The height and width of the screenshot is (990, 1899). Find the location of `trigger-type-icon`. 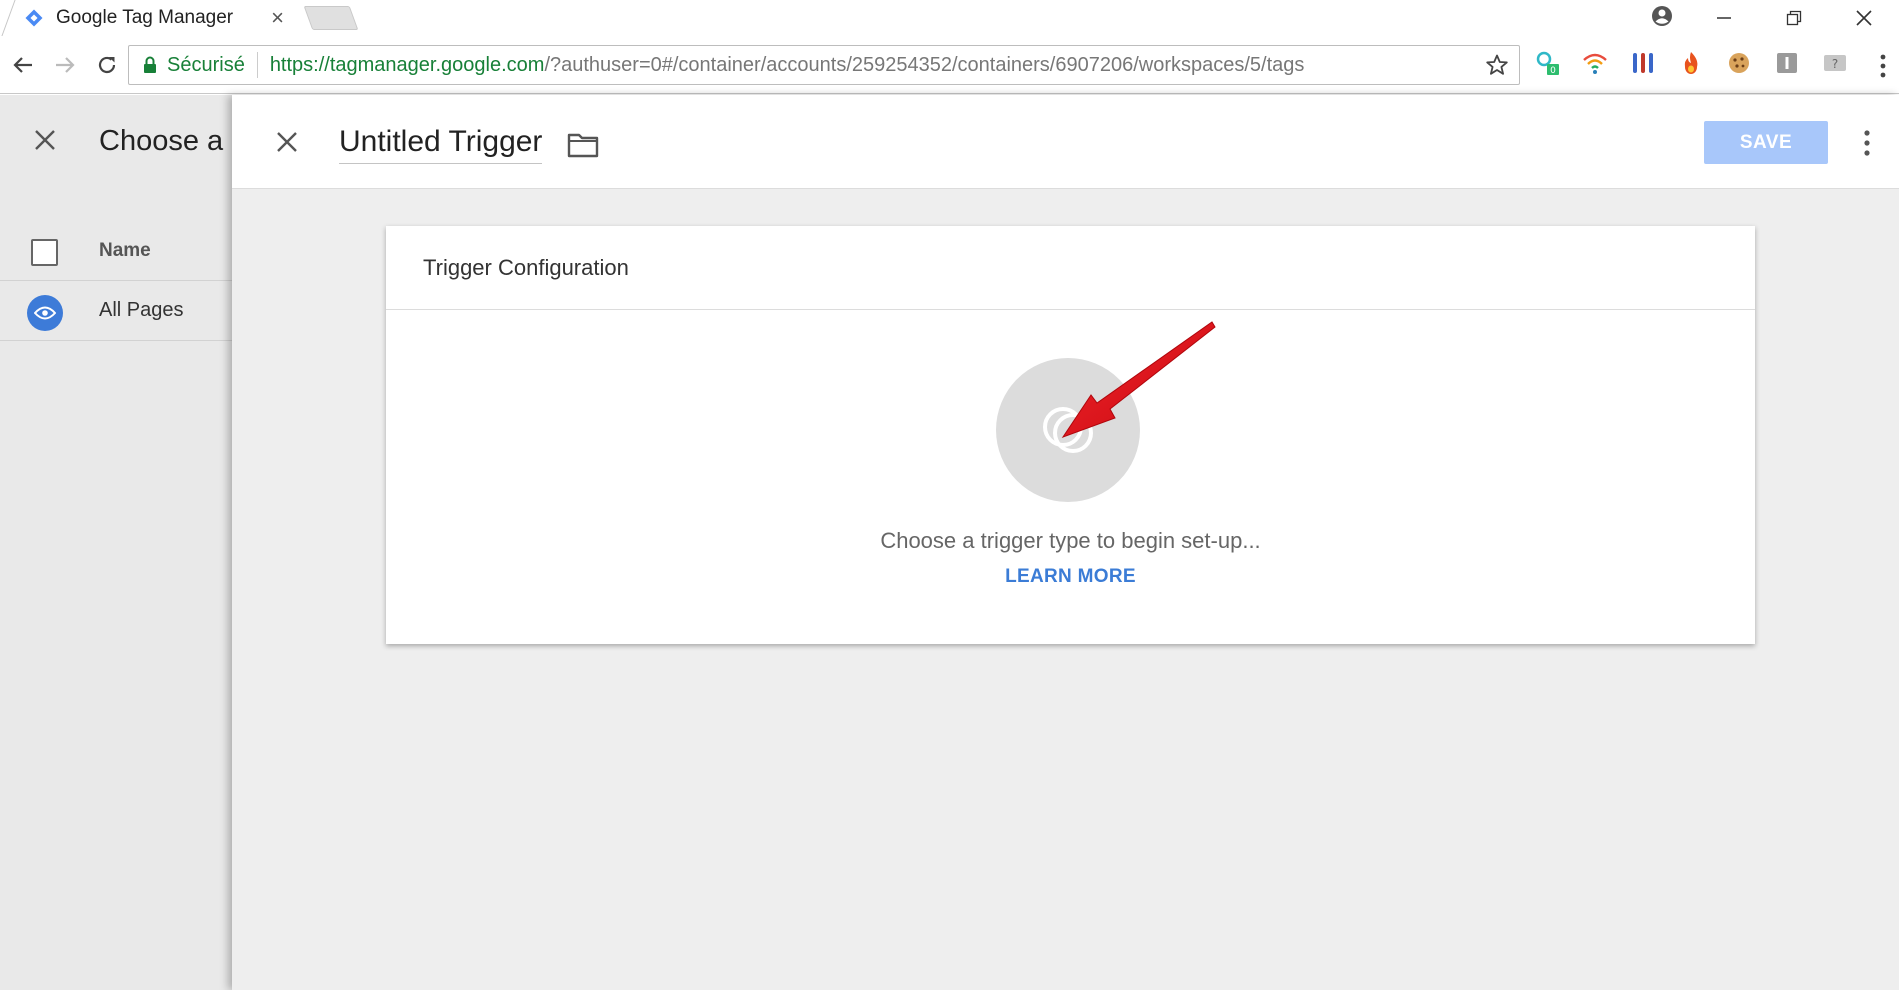

trigger-type-icon is located at coordinates (1068, 430).